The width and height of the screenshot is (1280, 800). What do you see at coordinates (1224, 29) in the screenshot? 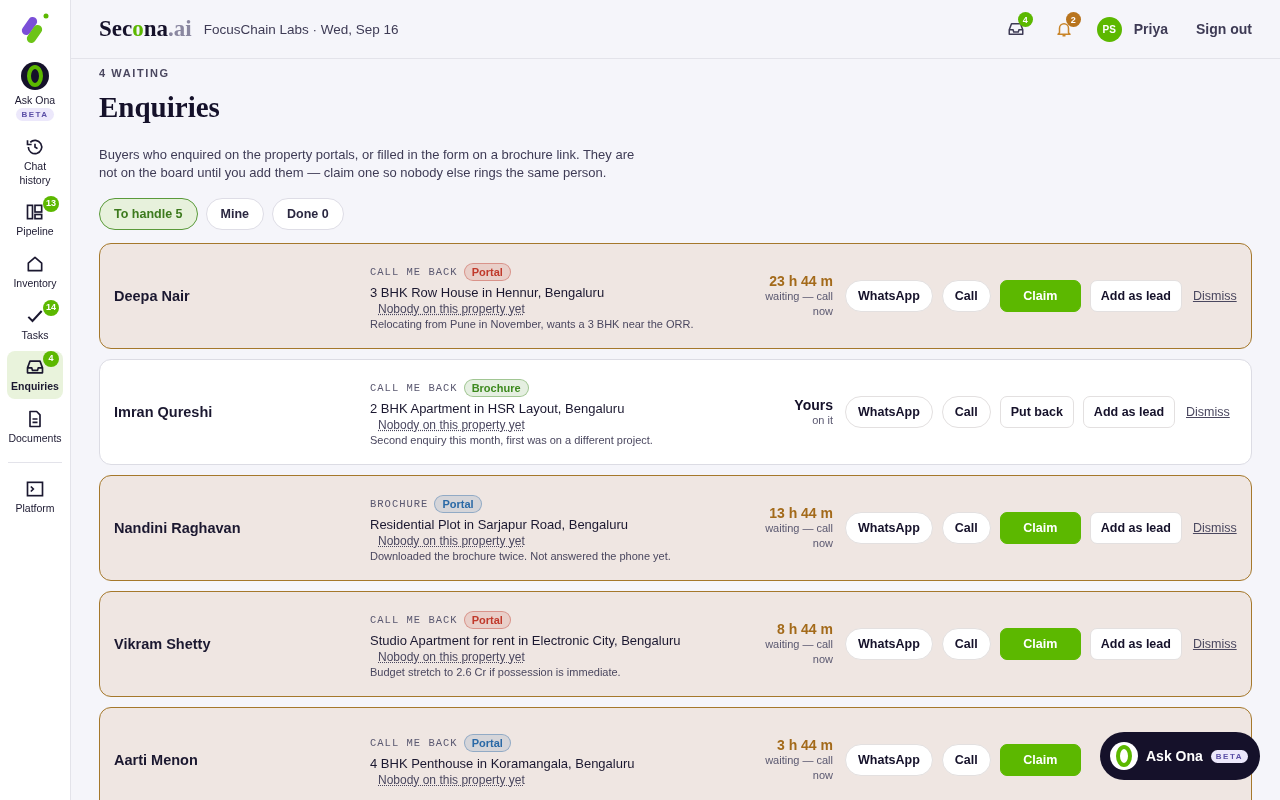
I see `sign-out-link: Sign out` at bounding box center [1224, 29].